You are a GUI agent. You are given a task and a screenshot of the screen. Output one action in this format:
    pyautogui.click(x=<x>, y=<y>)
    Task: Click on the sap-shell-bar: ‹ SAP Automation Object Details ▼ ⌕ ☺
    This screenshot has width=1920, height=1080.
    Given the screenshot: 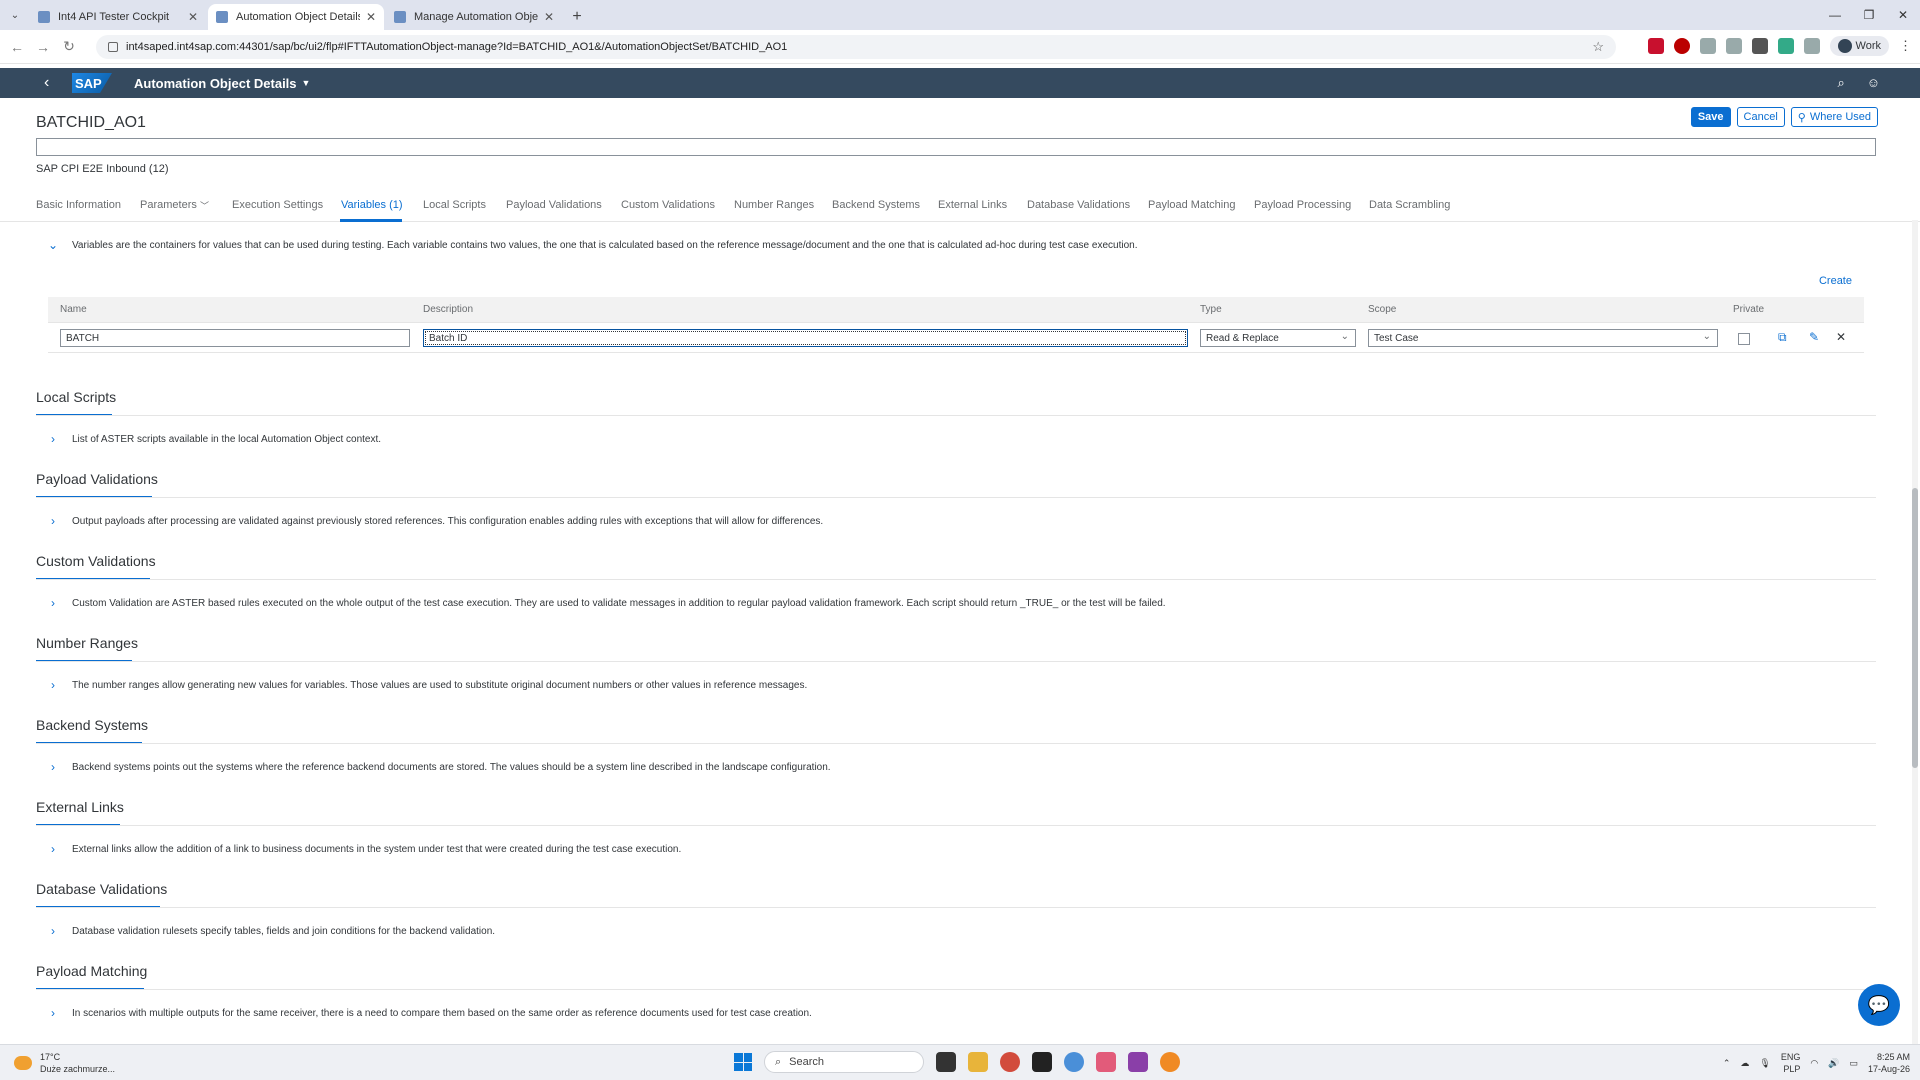 What is the action you would take?
    pyautogui.click(x=960, y=83)
    